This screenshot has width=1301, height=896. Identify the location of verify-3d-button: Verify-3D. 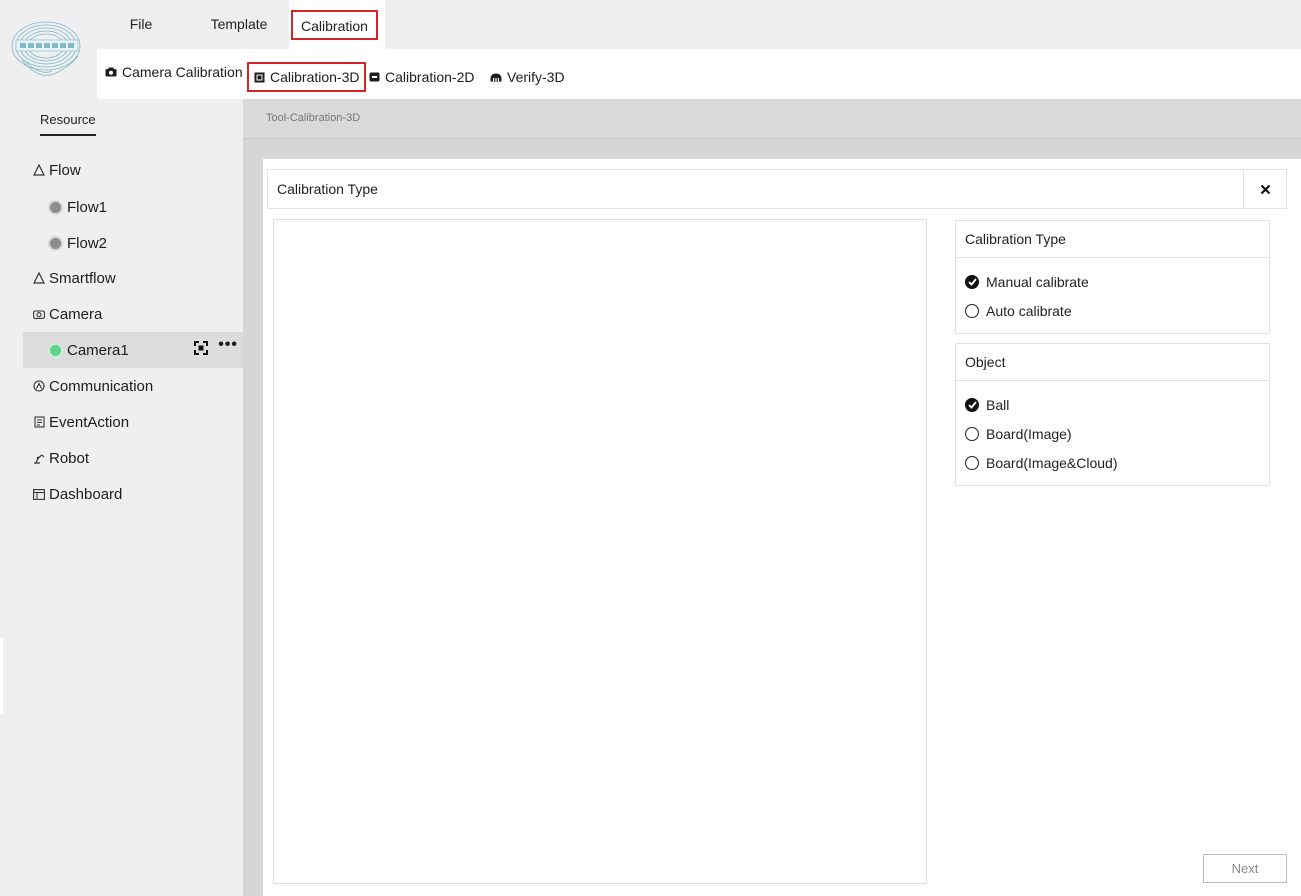
(527, 77).